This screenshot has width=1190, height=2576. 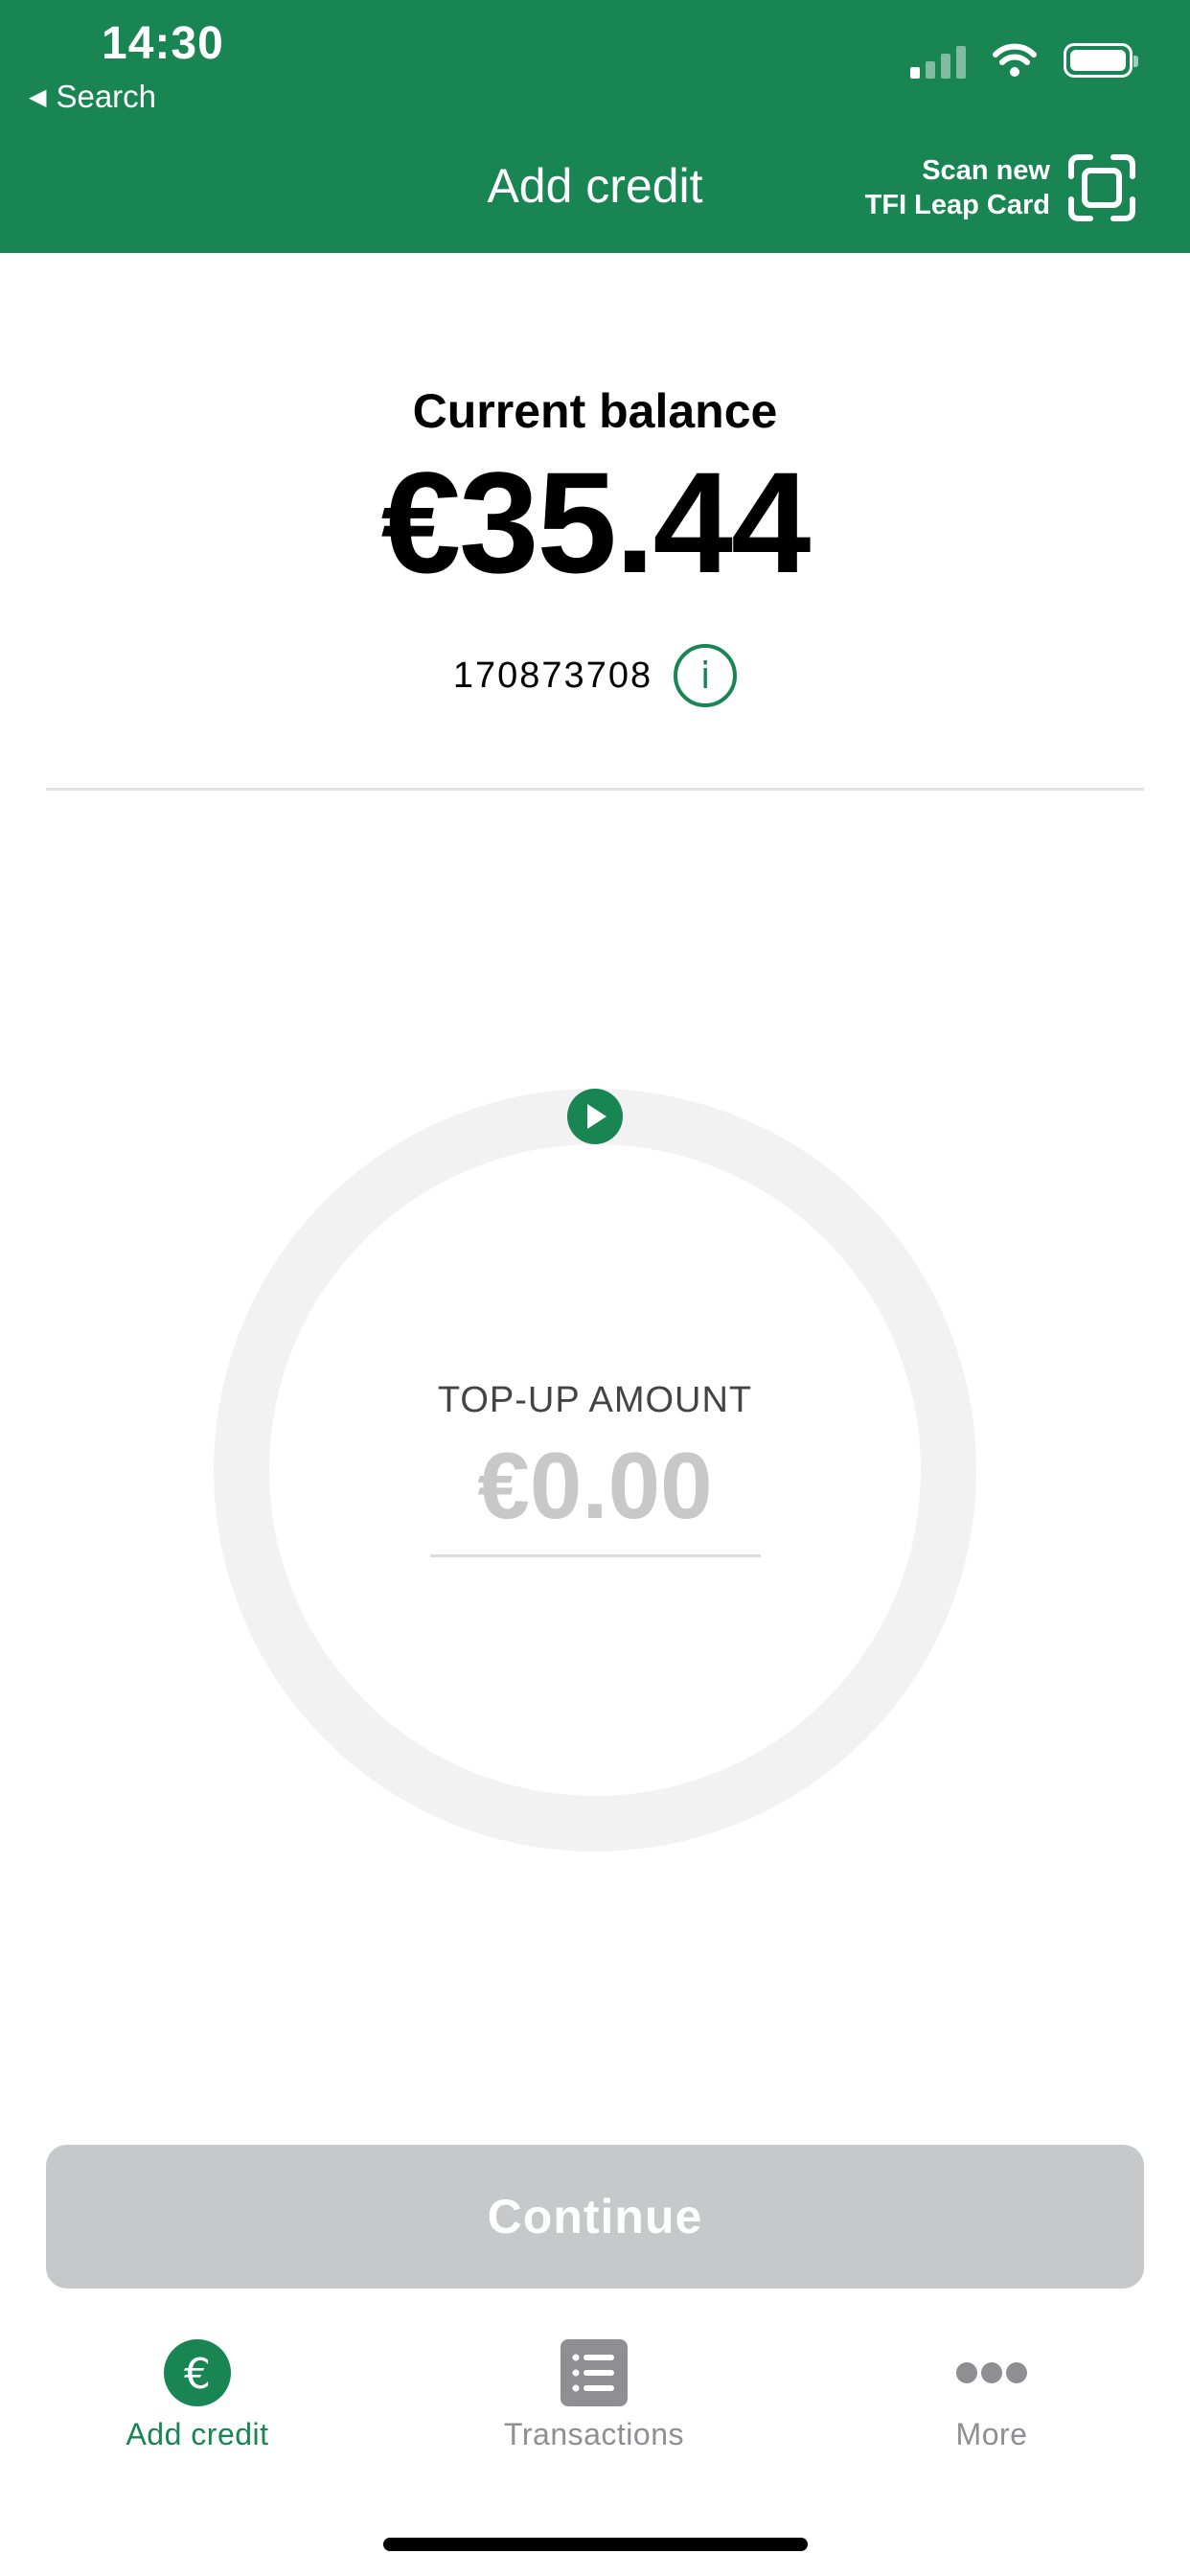 I want to click on dial-handle-play-icon, so click(x=595, y=1116).